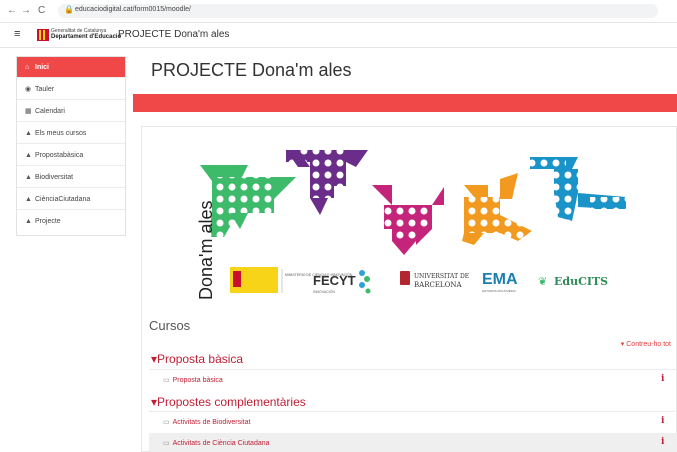 The image size is (677, 452). What do you see at coordinates (28, 111) in the screenshot?
I see `calendar-icon: ▦` at bounding box center [28, 111].